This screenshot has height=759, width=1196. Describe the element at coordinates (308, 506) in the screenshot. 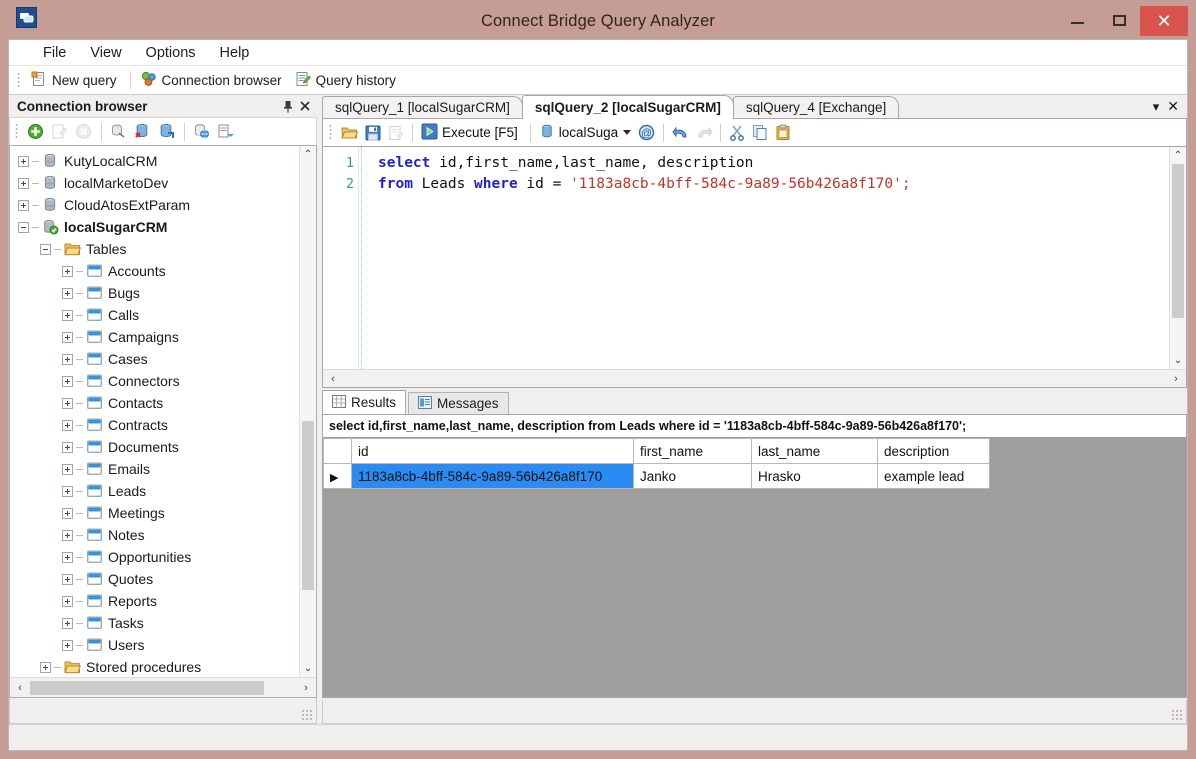

I see `tree-vsb-thumb` at that location.